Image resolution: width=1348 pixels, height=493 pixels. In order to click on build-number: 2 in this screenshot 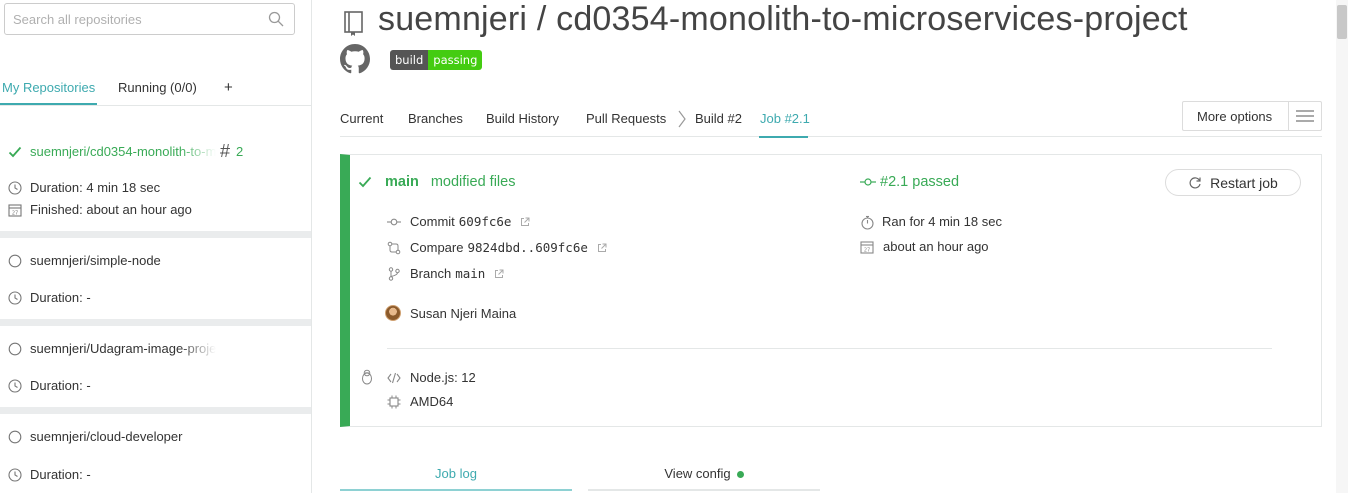, I will do `click(239, 151)`.